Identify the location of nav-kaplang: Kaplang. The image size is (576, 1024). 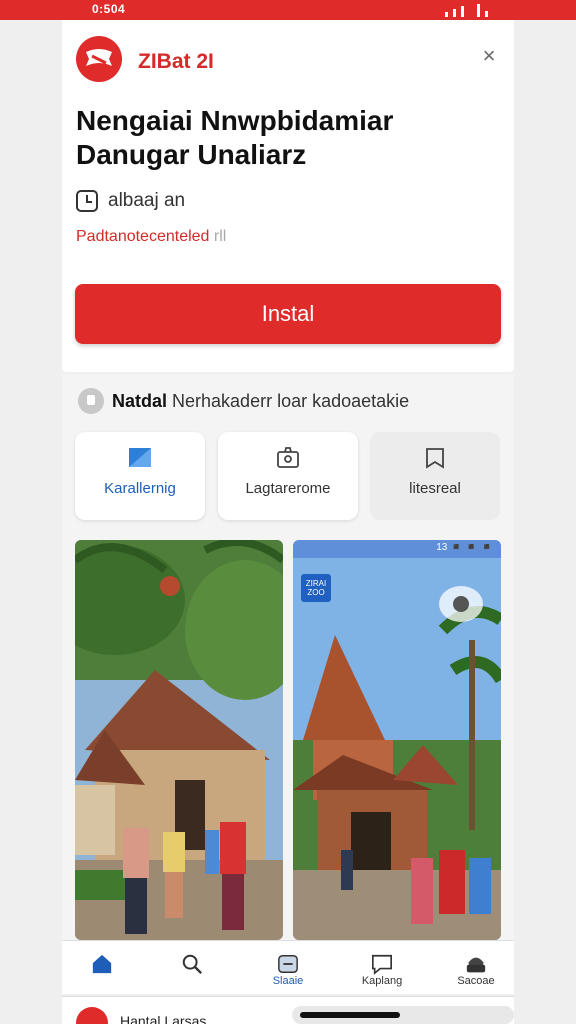
(382, 968).